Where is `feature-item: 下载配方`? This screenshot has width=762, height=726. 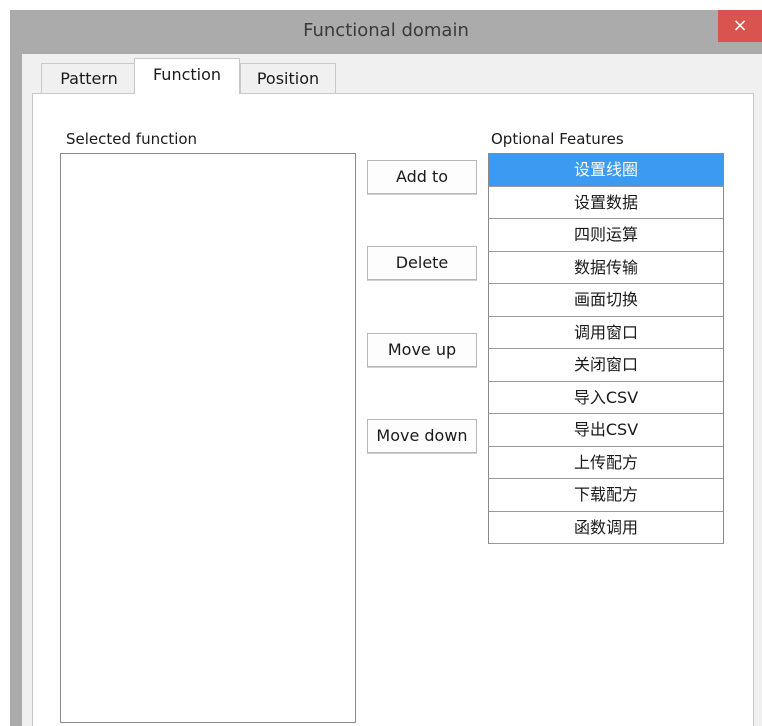 feature-item: 下载配方 is located at coordinates (606, 495).